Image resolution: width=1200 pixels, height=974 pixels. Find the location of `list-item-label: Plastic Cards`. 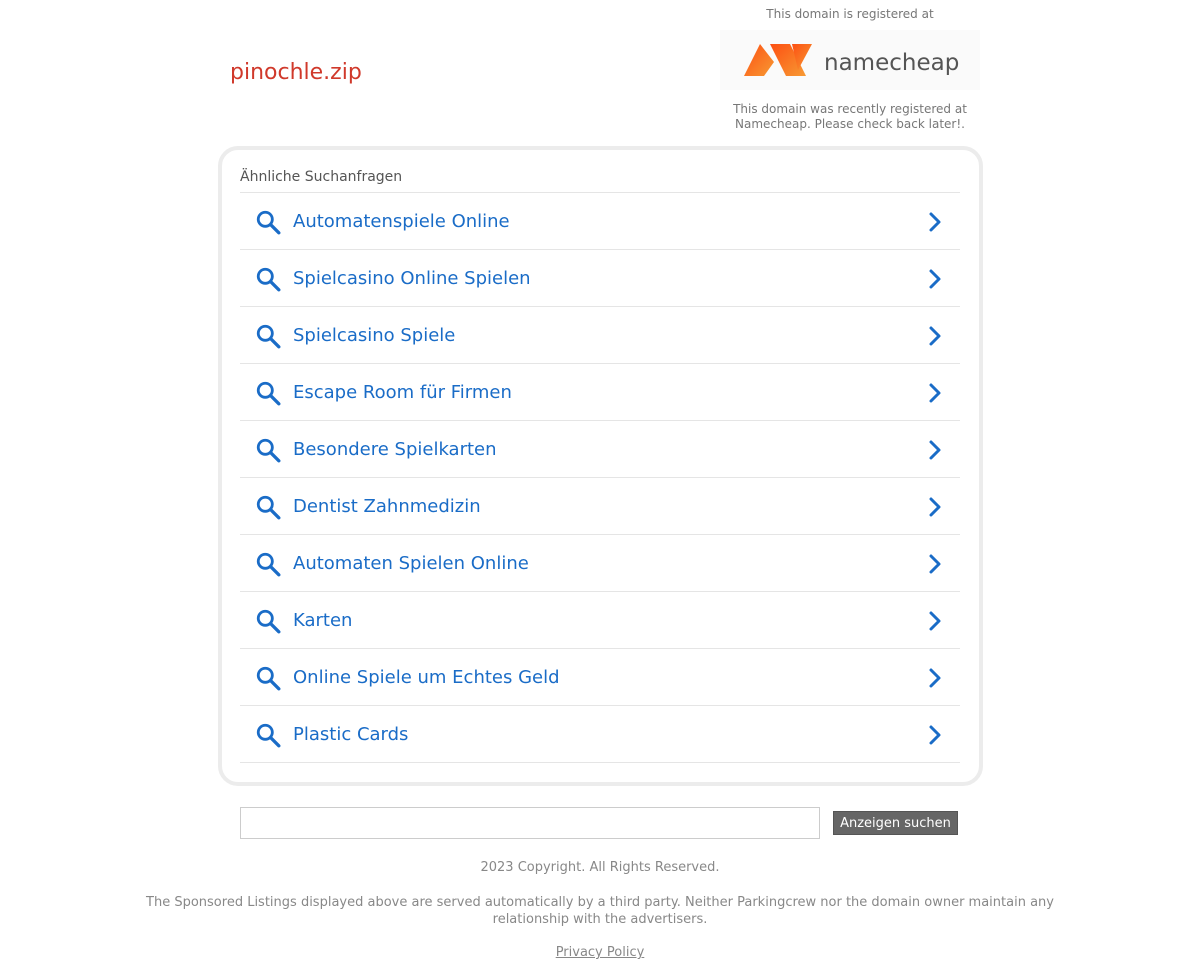

list-item-label: Plastic Cards is located at coordinates (350, 734).